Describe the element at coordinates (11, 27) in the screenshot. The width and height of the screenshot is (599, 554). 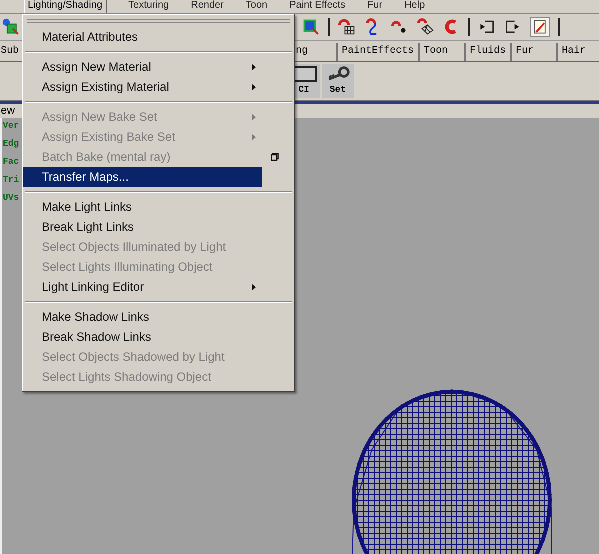
I see `select-tool-icon` at that location.